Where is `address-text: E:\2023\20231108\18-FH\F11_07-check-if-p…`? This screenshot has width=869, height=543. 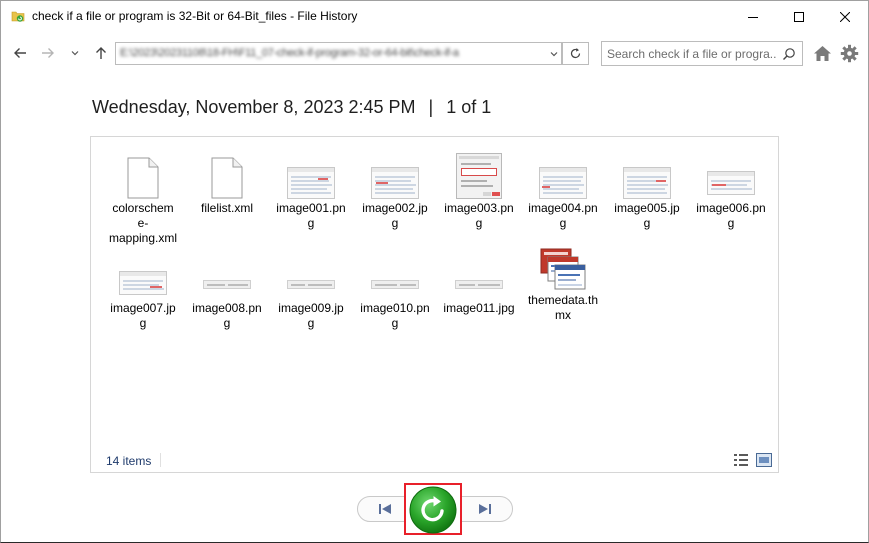 address-text: E:\2023\20231108\18-FH\F11_07-check-if-p… is located at coordinates (289, 53).